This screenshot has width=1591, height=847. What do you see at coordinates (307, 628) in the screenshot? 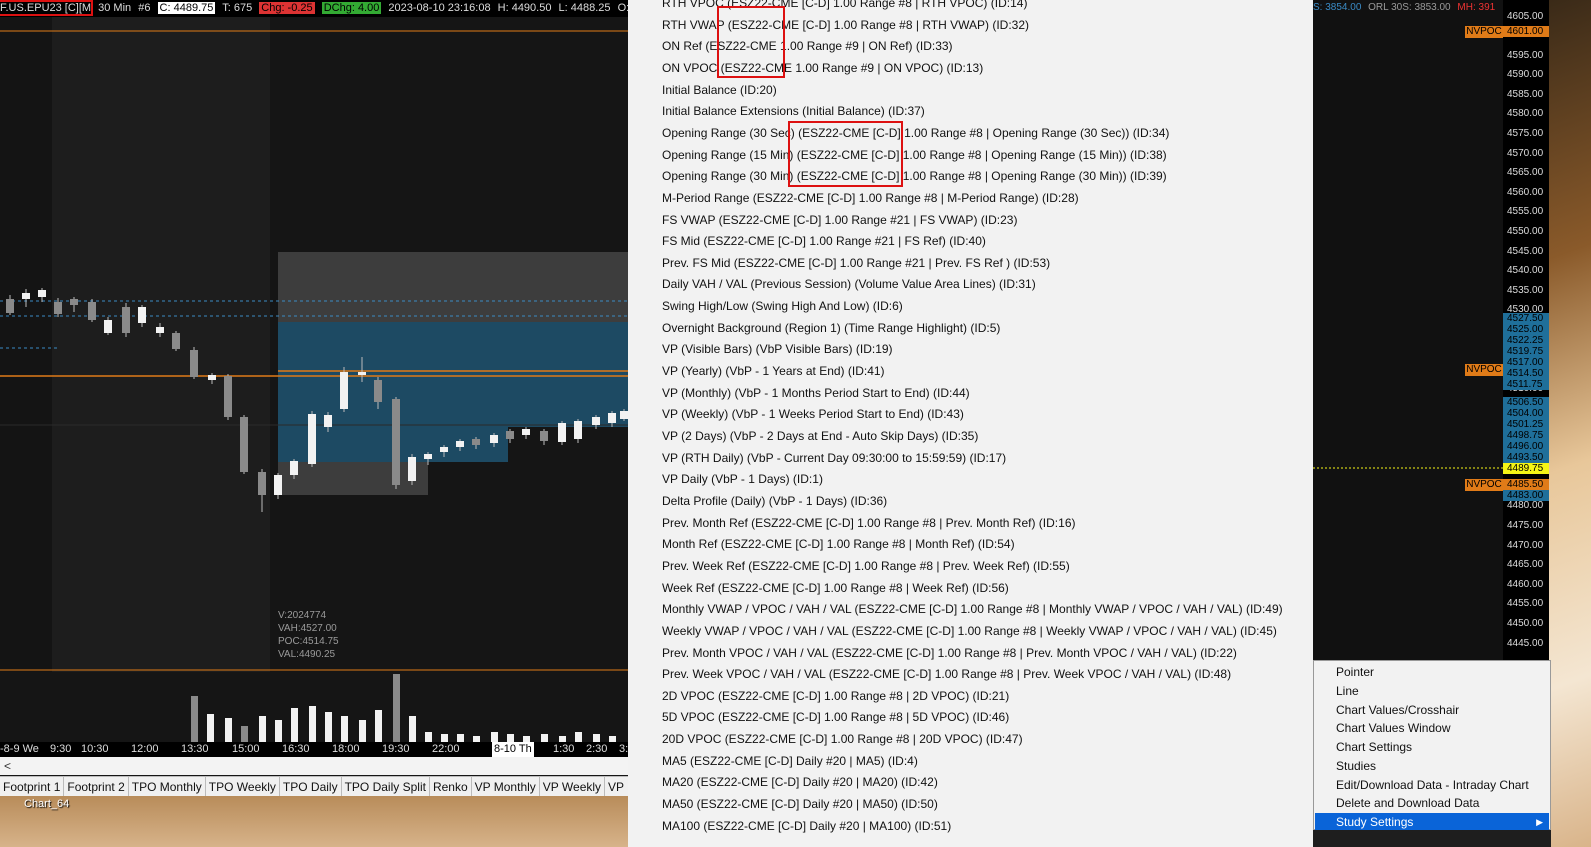
I see `stat-vah: VAH:4527.00` at bounding box center [307, 628].